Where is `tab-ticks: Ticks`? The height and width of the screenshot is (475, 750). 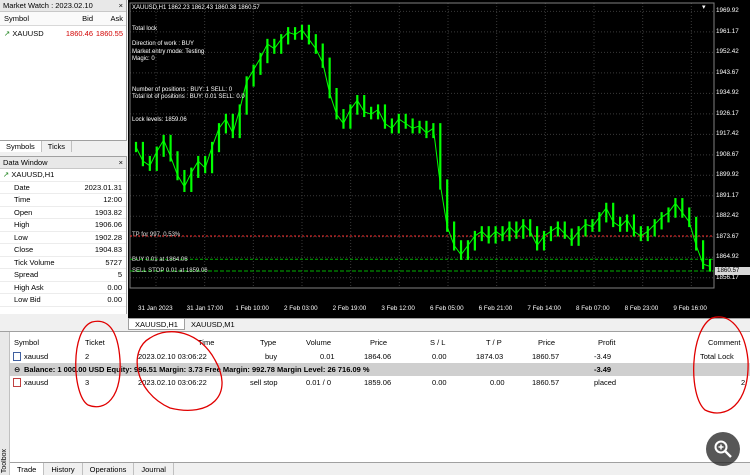 tab-ticks: Ticks is located at coordinates (57, 146).